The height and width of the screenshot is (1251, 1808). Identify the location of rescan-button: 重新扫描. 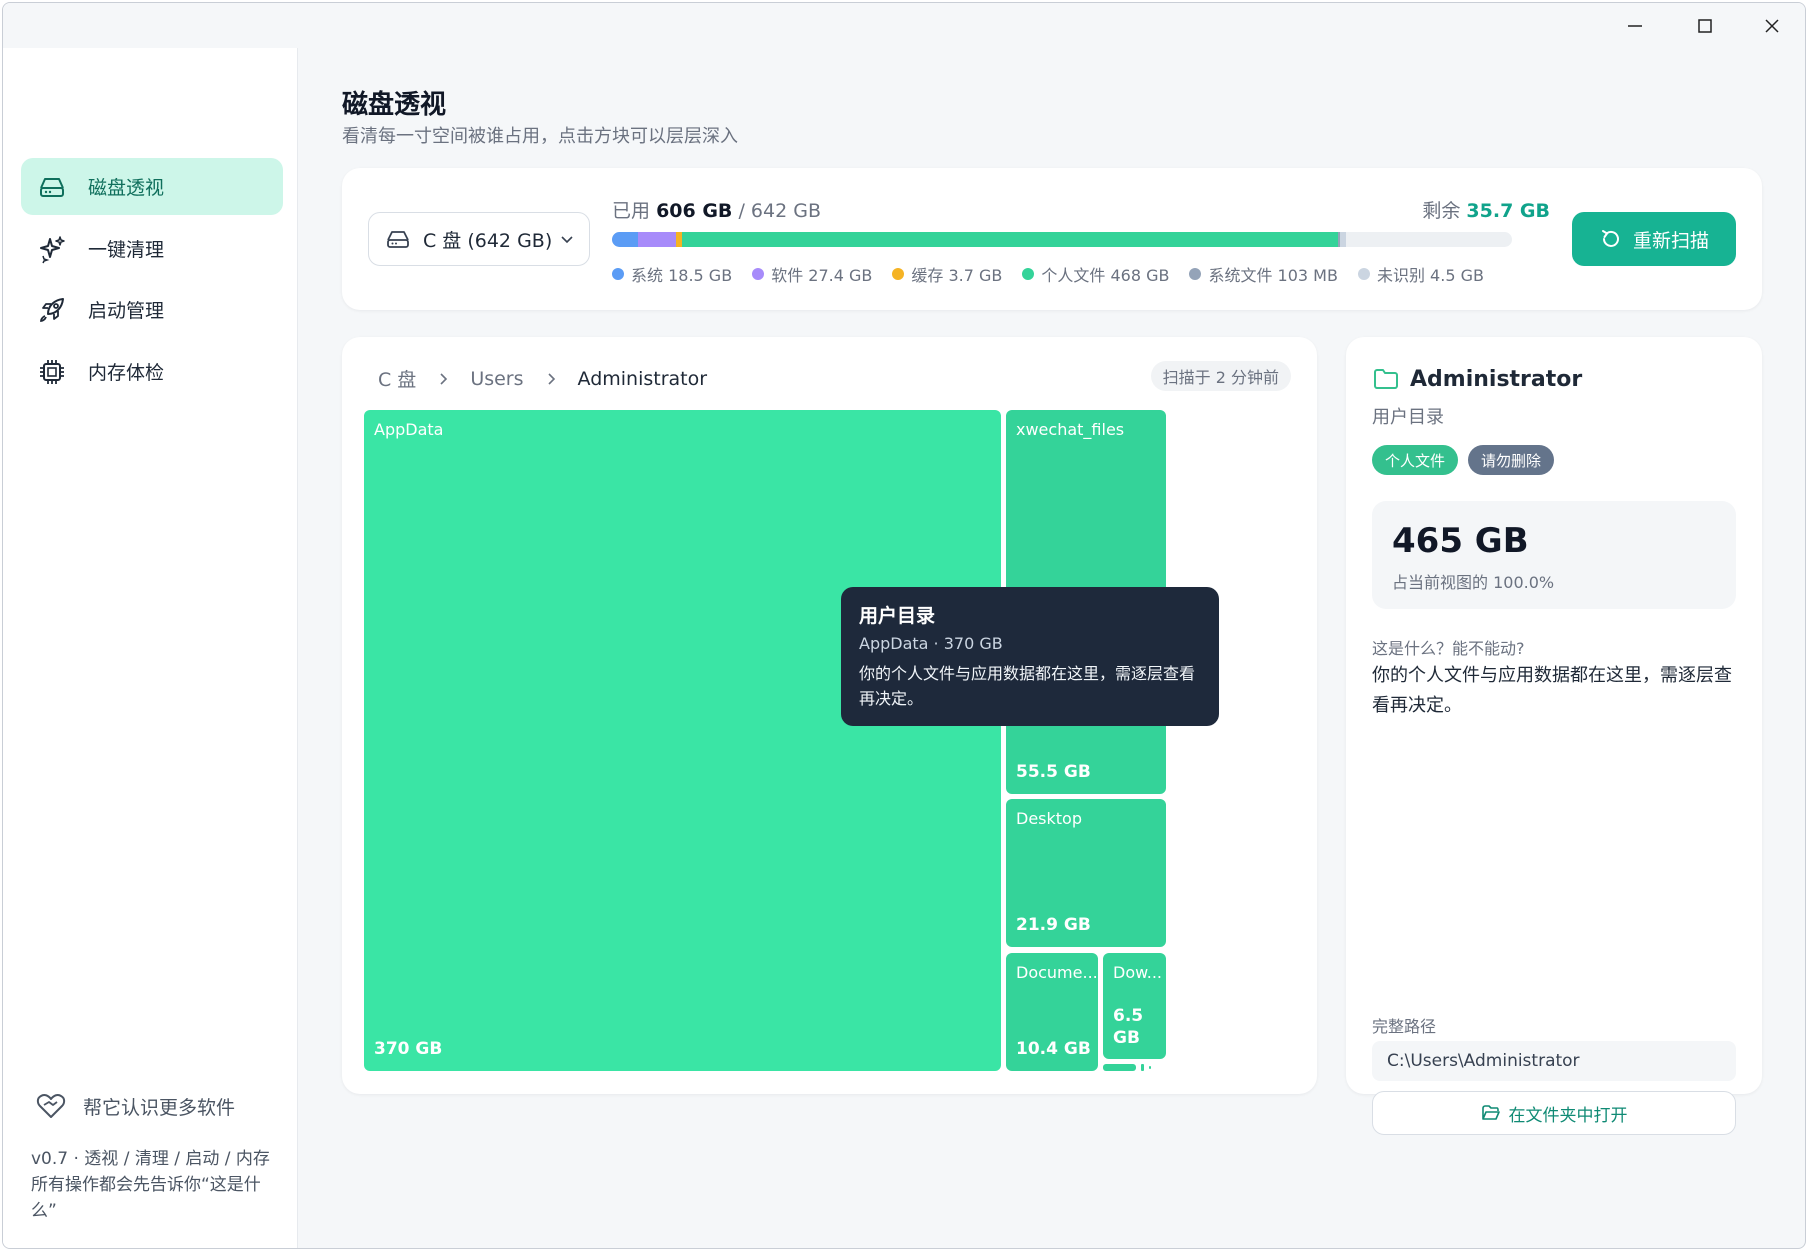
(1654, 239).